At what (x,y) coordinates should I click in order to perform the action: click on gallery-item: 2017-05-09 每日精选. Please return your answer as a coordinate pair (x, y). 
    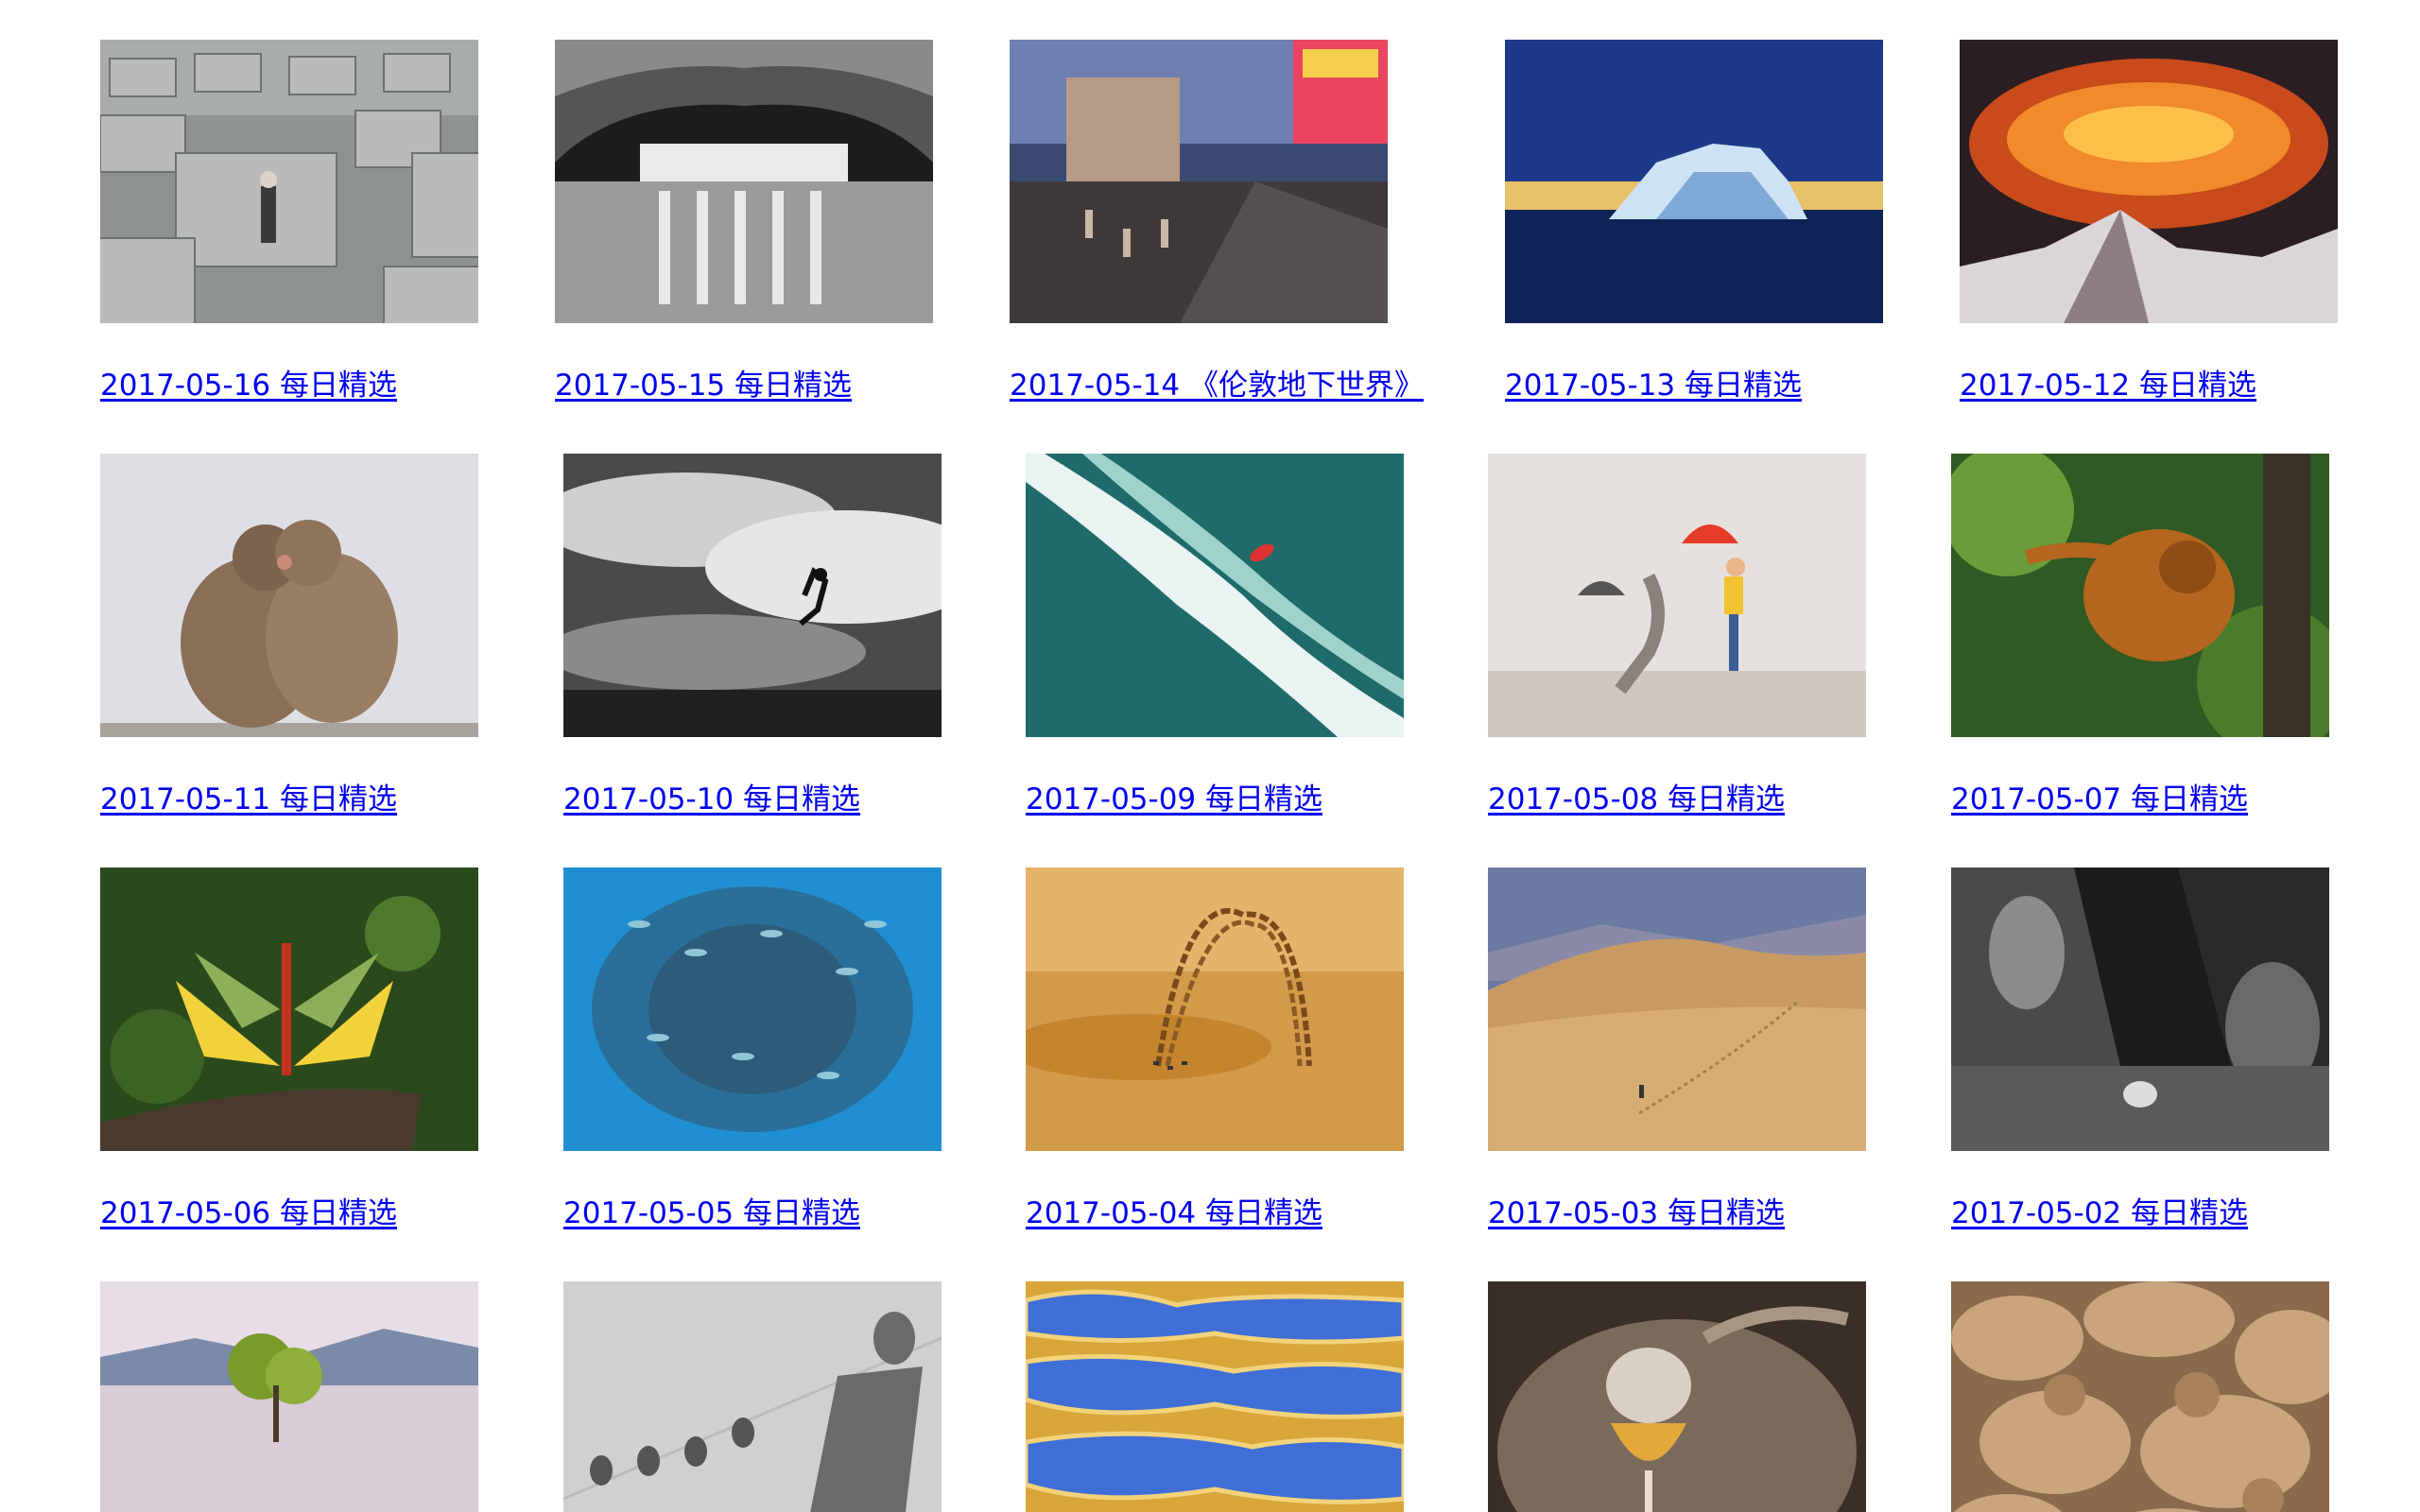
    Looking at the image, I should click on (1215, 635).